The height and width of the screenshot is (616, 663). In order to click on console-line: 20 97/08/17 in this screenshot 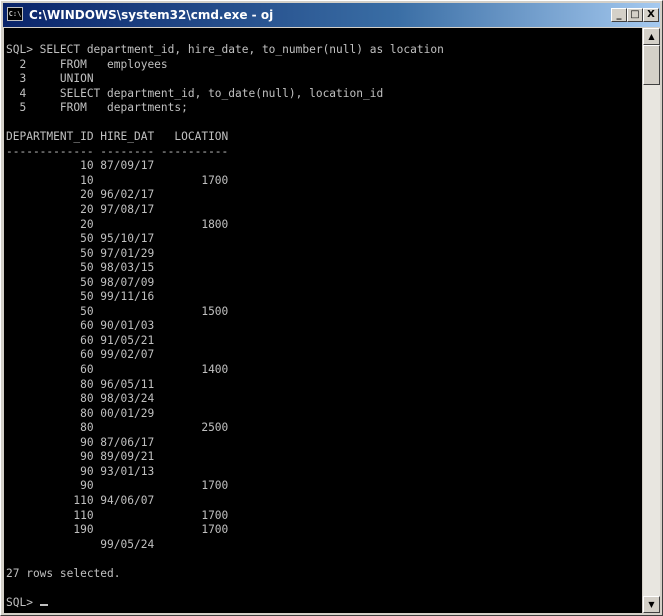, I will do `click(80, 210)`.